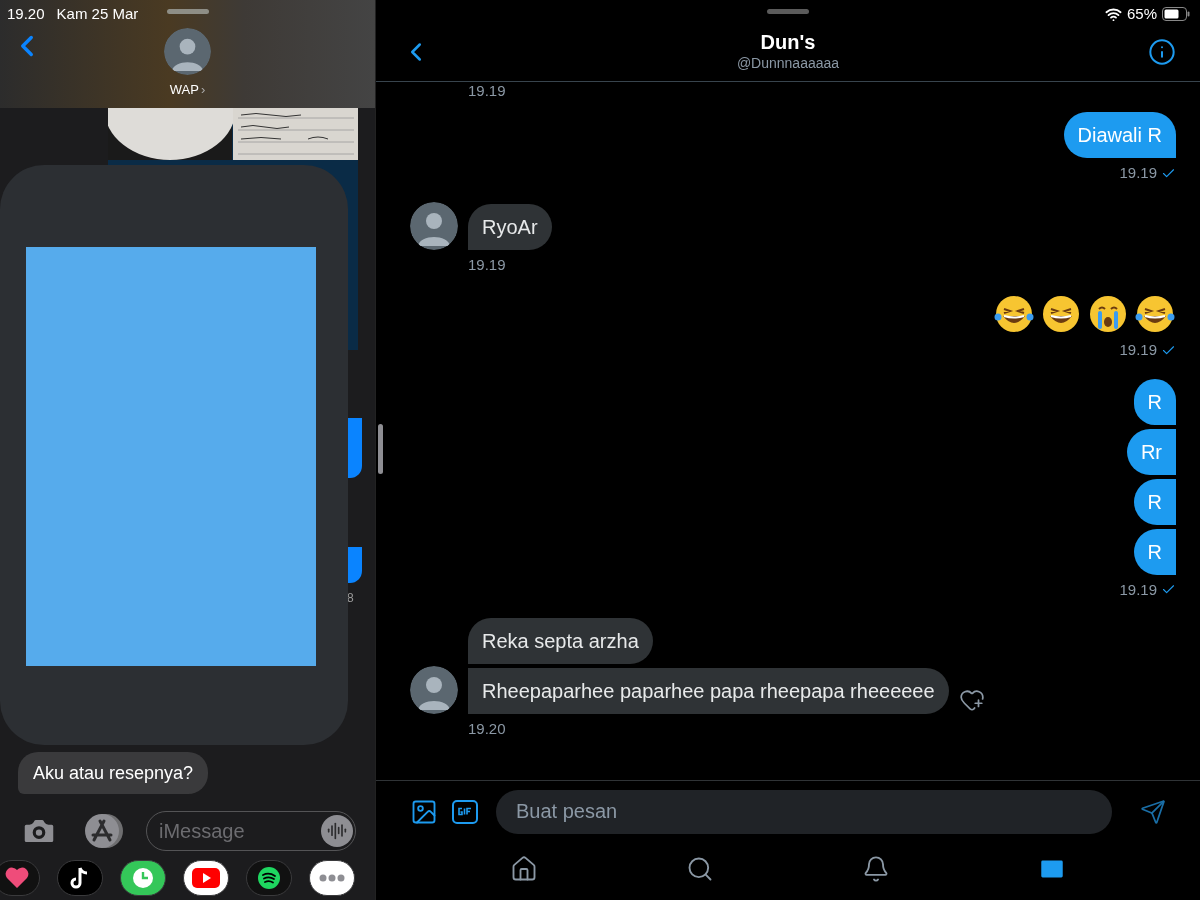 Image resolution: width=1200 pixels, height=900 pixels. Describe the element at coordinates (332, 878) in the screenshot. I see `more-icon` at that location.